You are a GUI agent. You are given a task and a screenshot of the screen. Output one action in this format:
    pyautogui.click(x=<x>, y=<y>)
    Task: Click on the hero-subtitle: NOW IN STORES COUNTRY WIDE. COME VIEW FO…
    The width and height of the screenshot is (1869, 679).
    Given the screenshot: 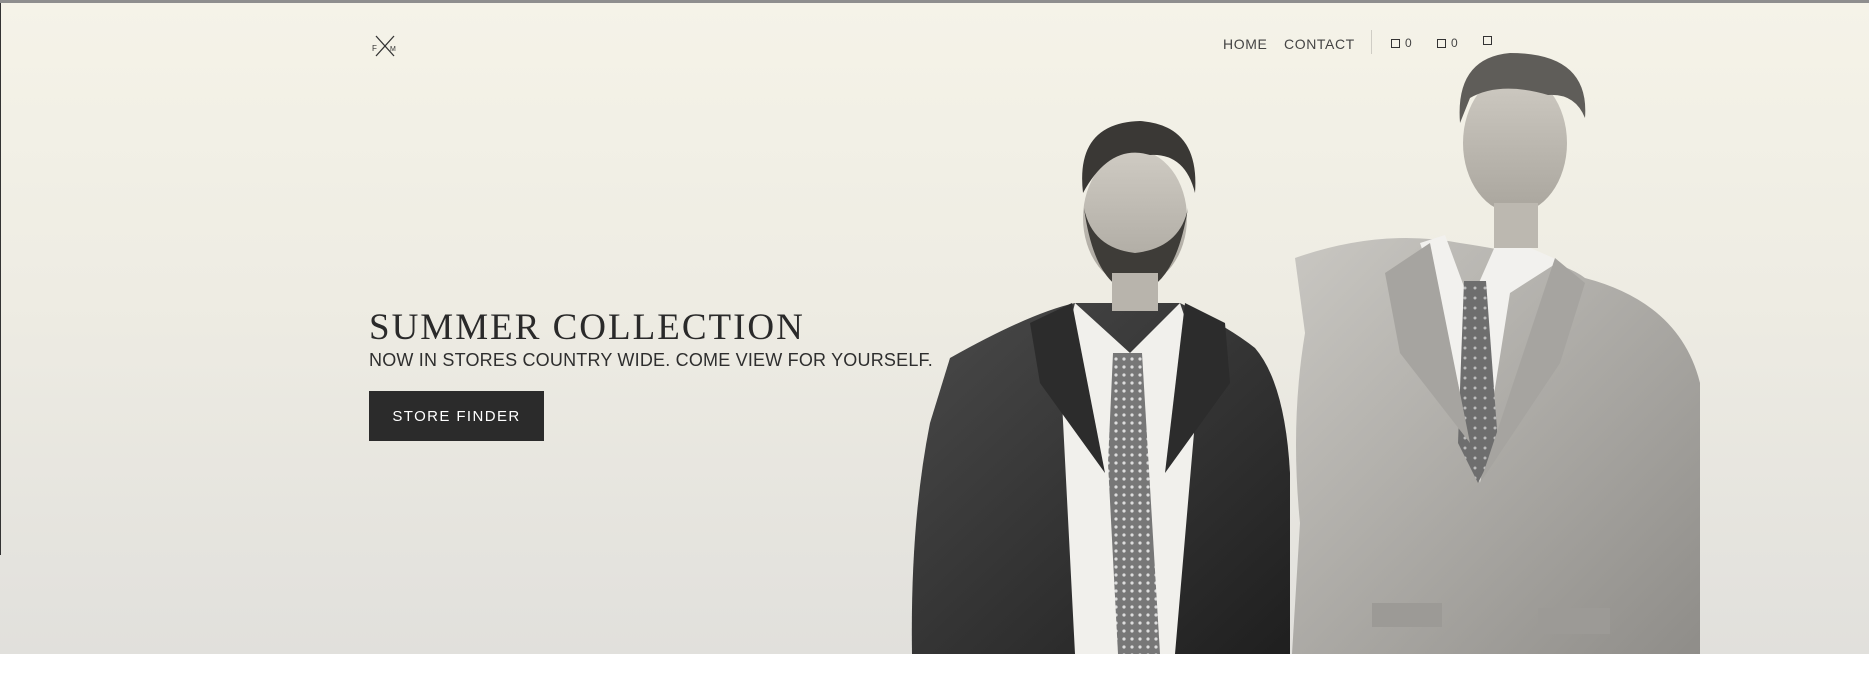 What is the action you would take?
    pyautogui.click(x=651, y=360)
    